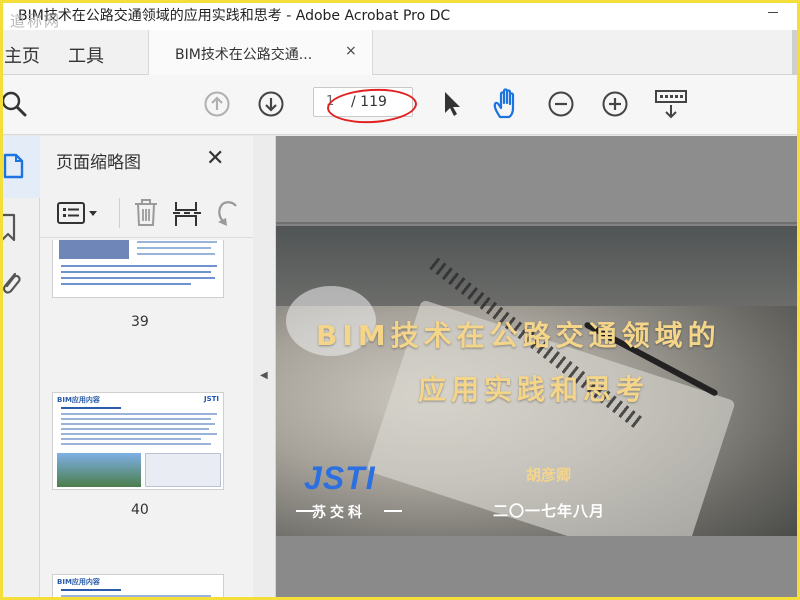  What do you see at coordinates (794, 52) in the screenshot?
I see `tab-scroll` at bounding box center [794, 52].